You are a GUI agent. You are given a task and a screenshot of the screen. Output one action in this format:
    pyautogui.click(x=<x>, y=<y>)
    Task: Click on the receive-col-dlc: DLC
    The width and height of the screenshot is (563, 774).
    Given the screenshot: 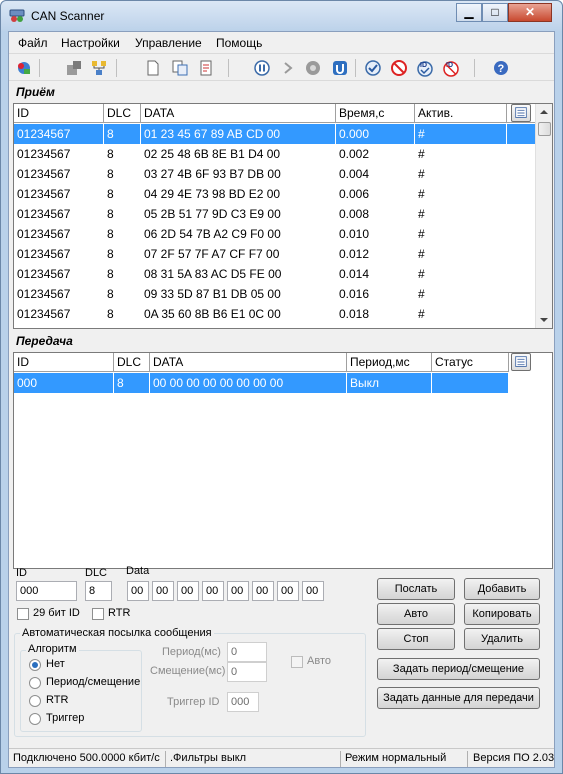 What is the action you would take?
    pyautogui.click(x=122, y=113)
    